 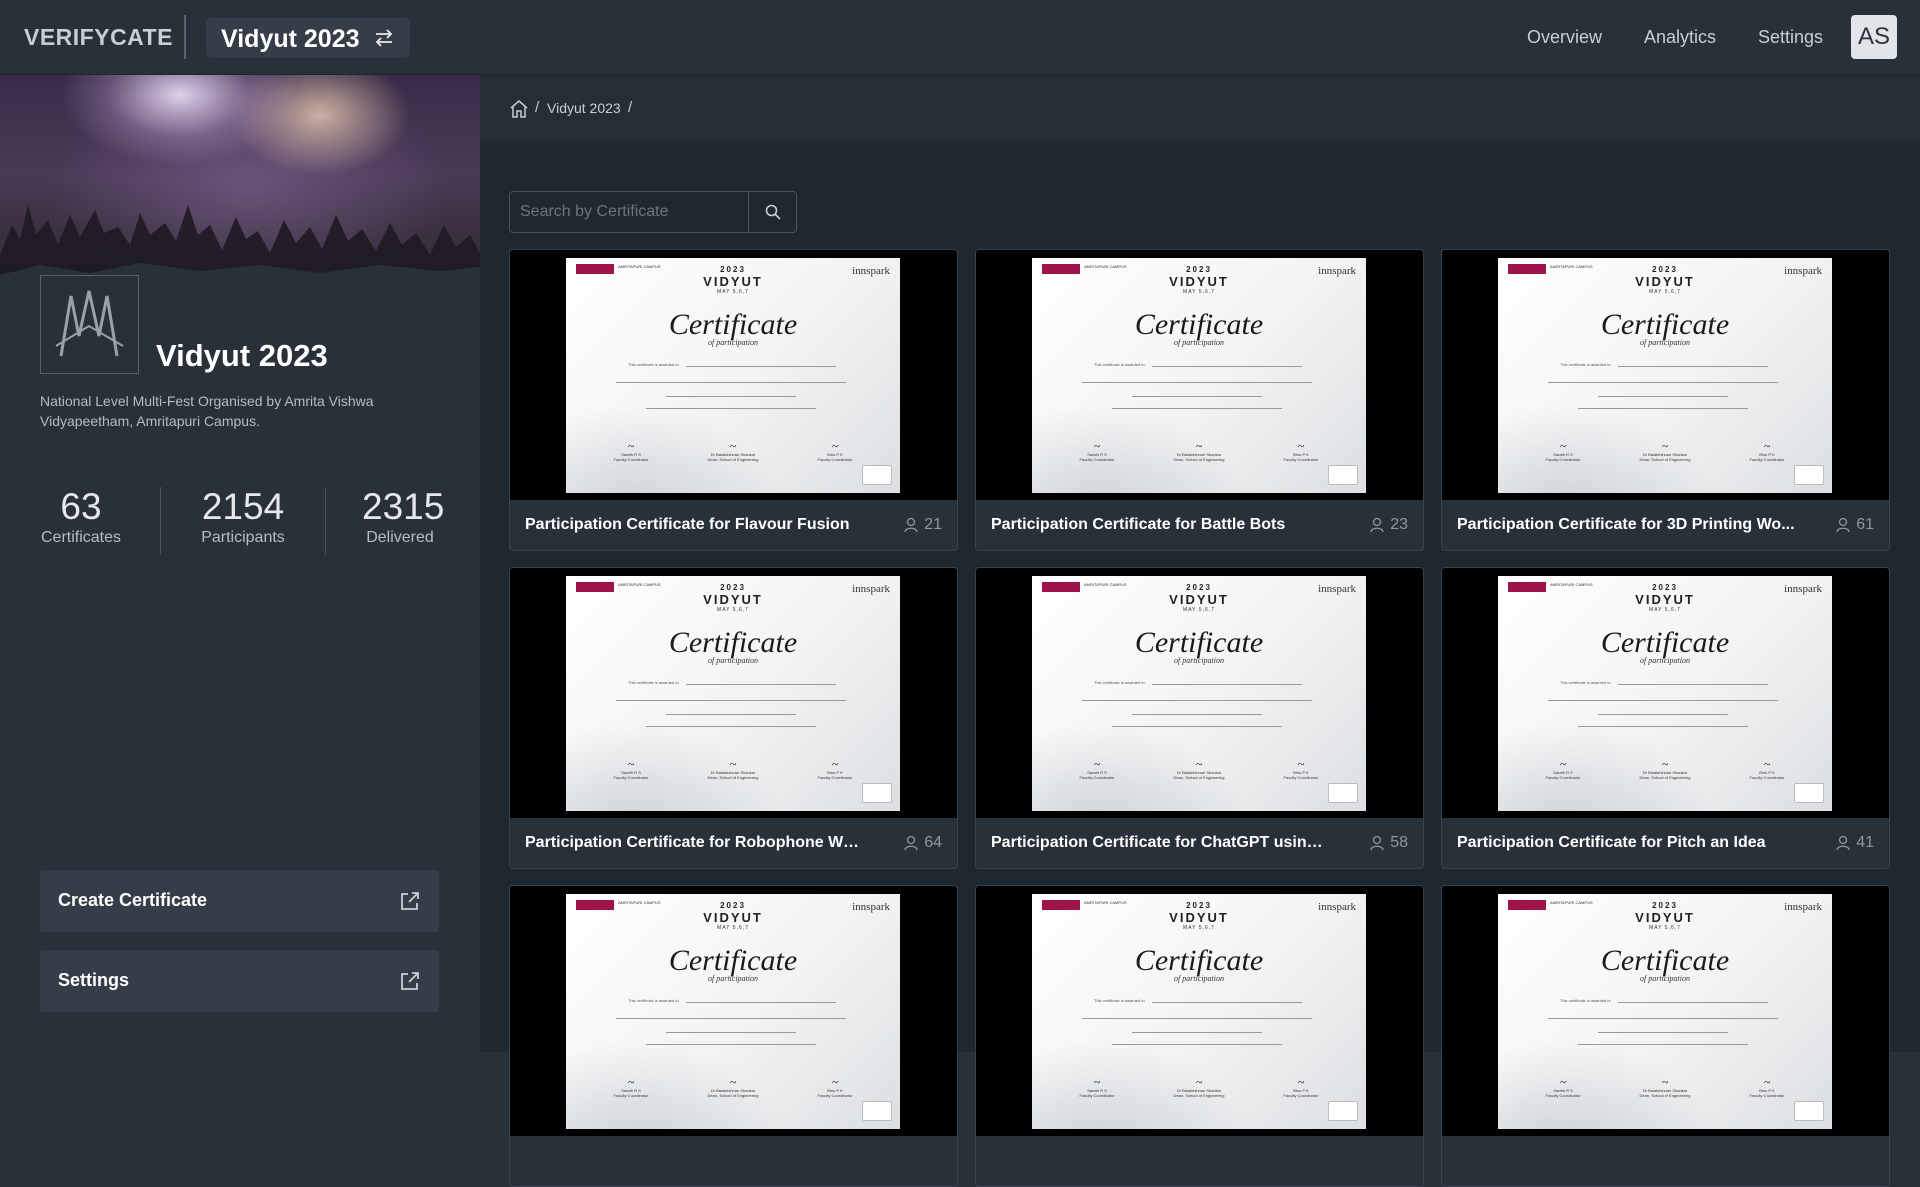 What do you see at coordinates (239, 981) in the screenshot?
I see `settings-button: Settings` at bounding box center [239, 981].